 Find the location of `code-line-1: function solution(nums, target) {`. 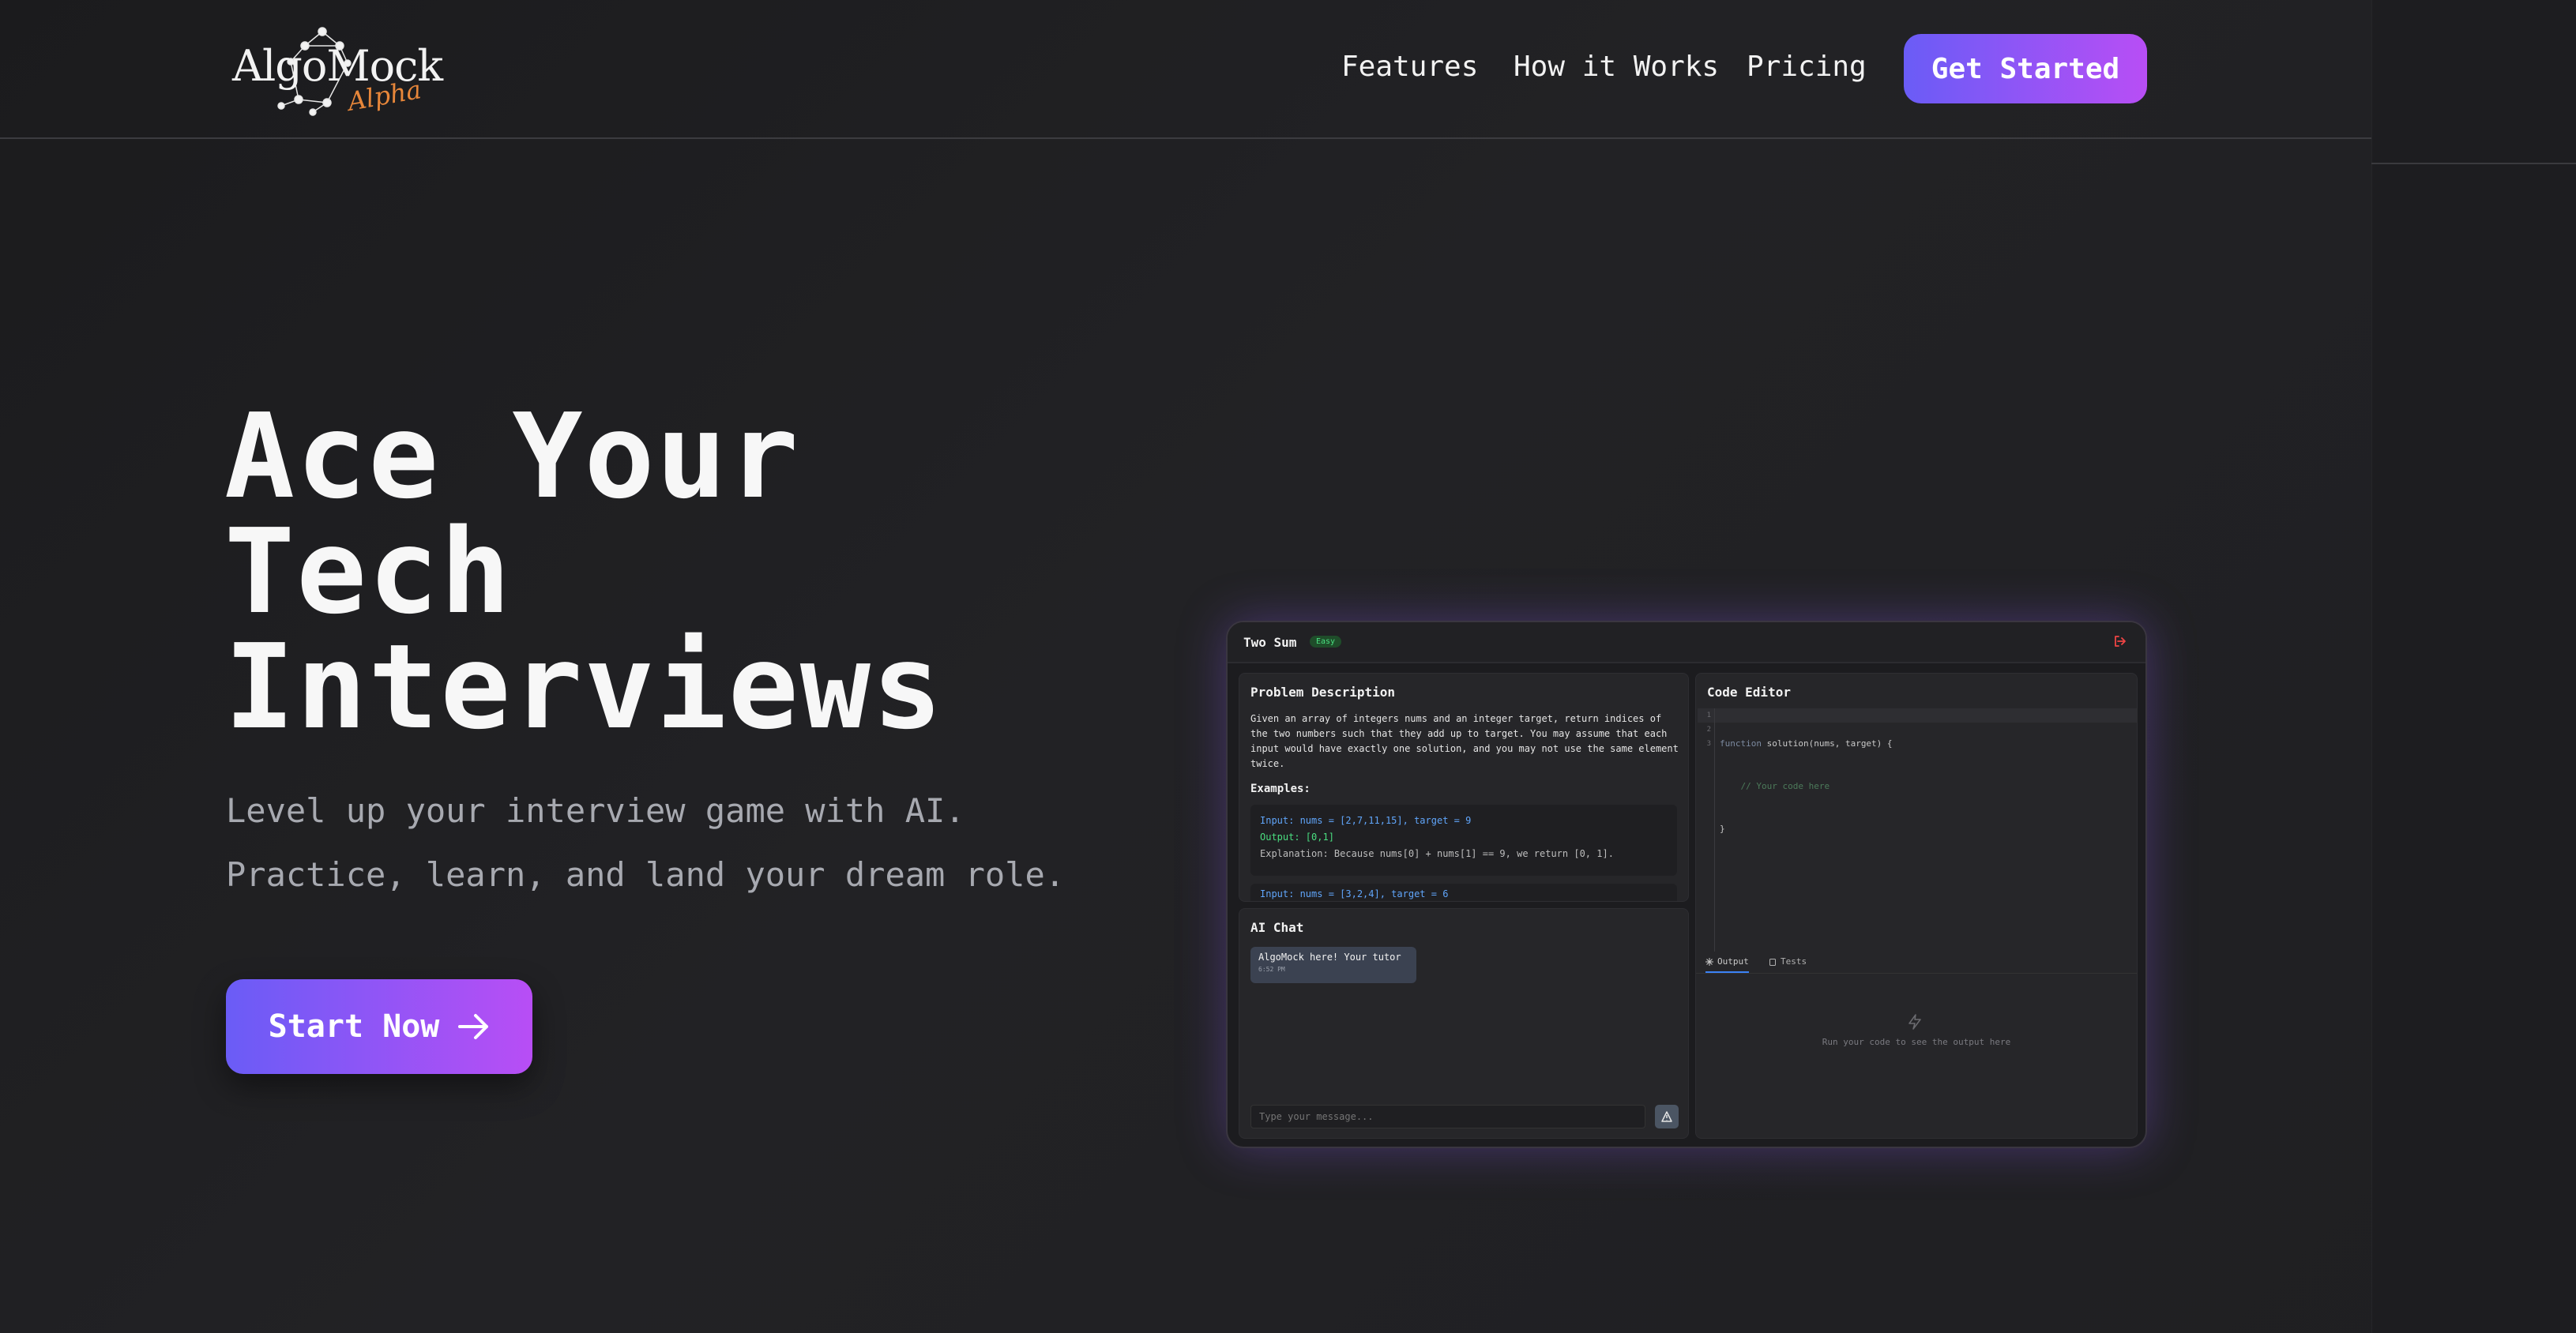

code-line-1: function solution(nums, target) { is located at coordinates (1807, 744).